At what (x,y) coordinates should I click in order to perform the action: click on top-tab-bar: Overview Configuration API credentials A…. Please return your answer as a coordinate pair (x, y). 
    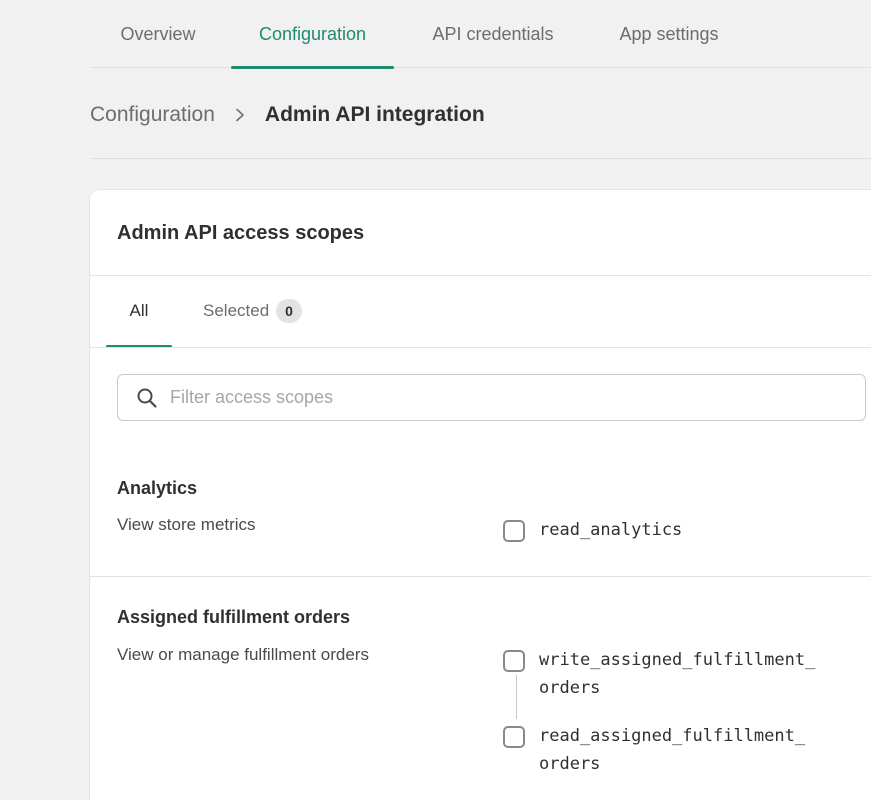
    Looking at the image, I should click on (480, 34).